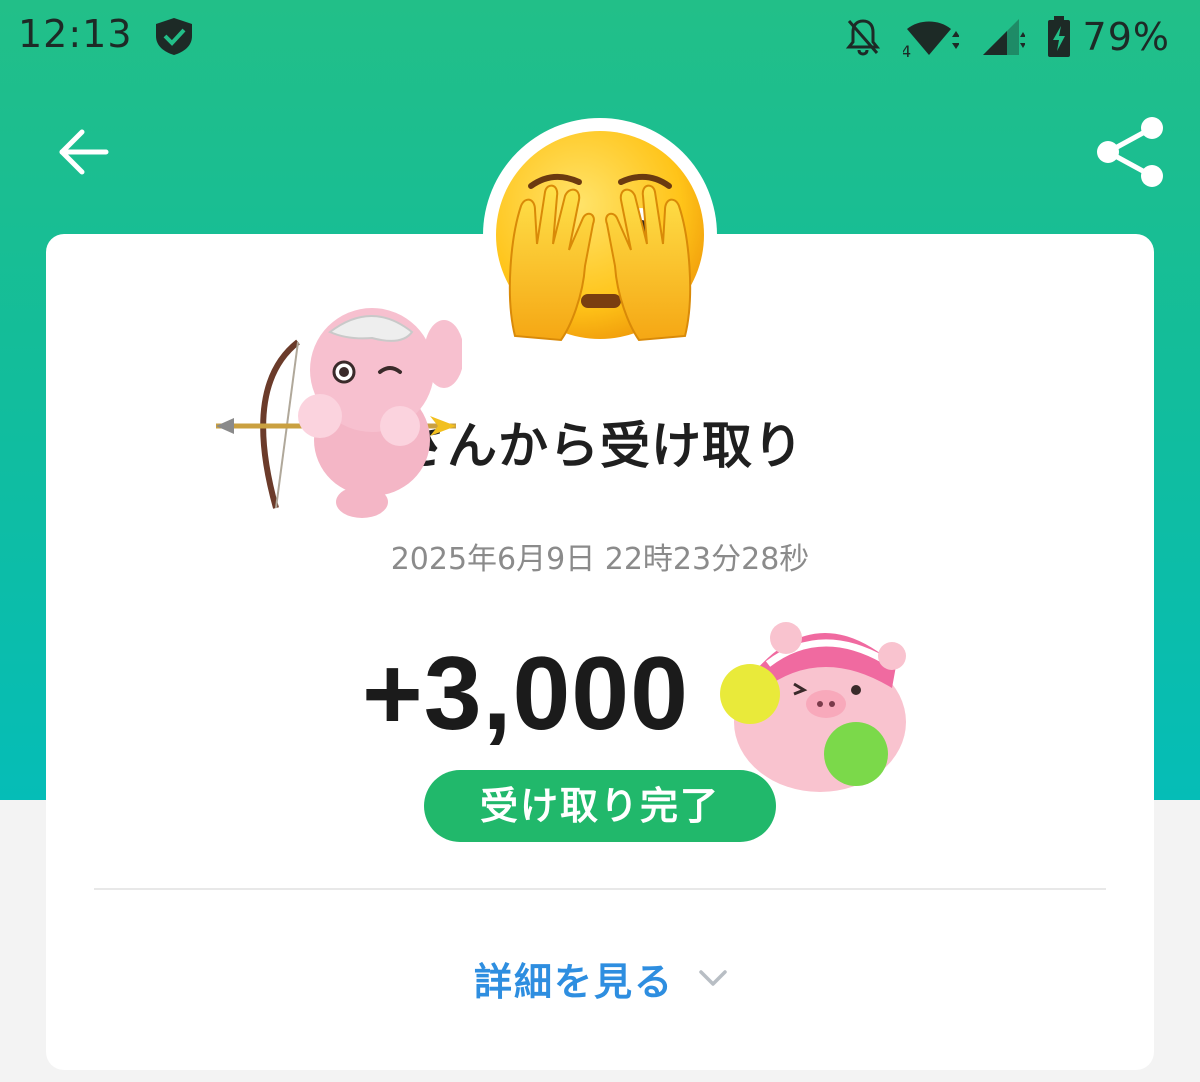  What do you see at coordinates (862, 37) in the screenshot?
I see `bell-off-icon` at bounding box center [862, 37].